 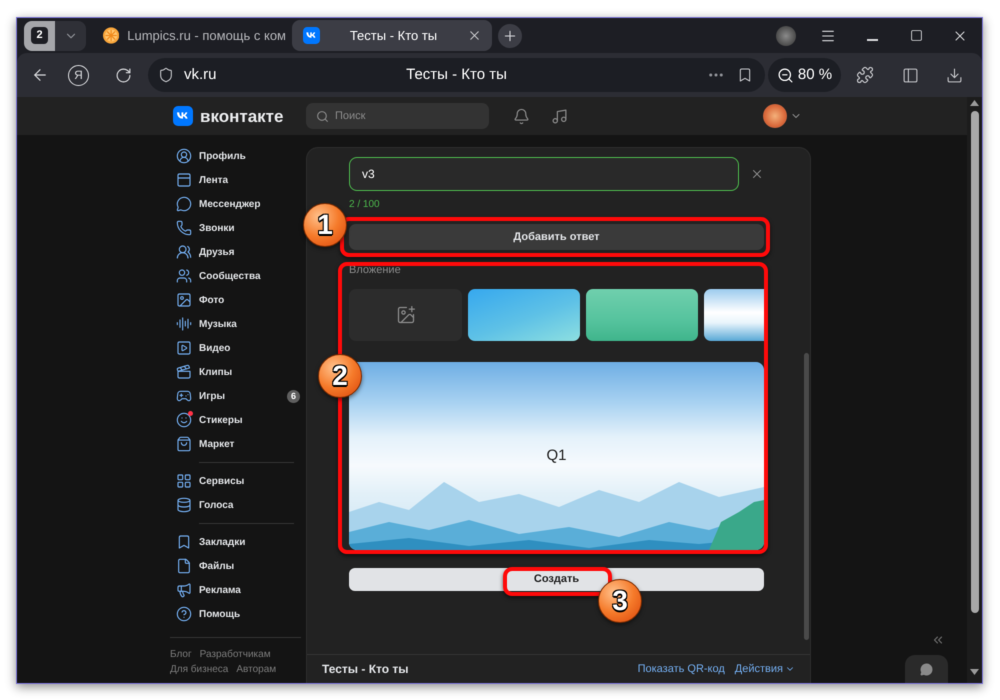 What do you see at coordinates (184, 324) in the screenshot?
I see `audio-bars-icon` at bounding box center [184, 324].